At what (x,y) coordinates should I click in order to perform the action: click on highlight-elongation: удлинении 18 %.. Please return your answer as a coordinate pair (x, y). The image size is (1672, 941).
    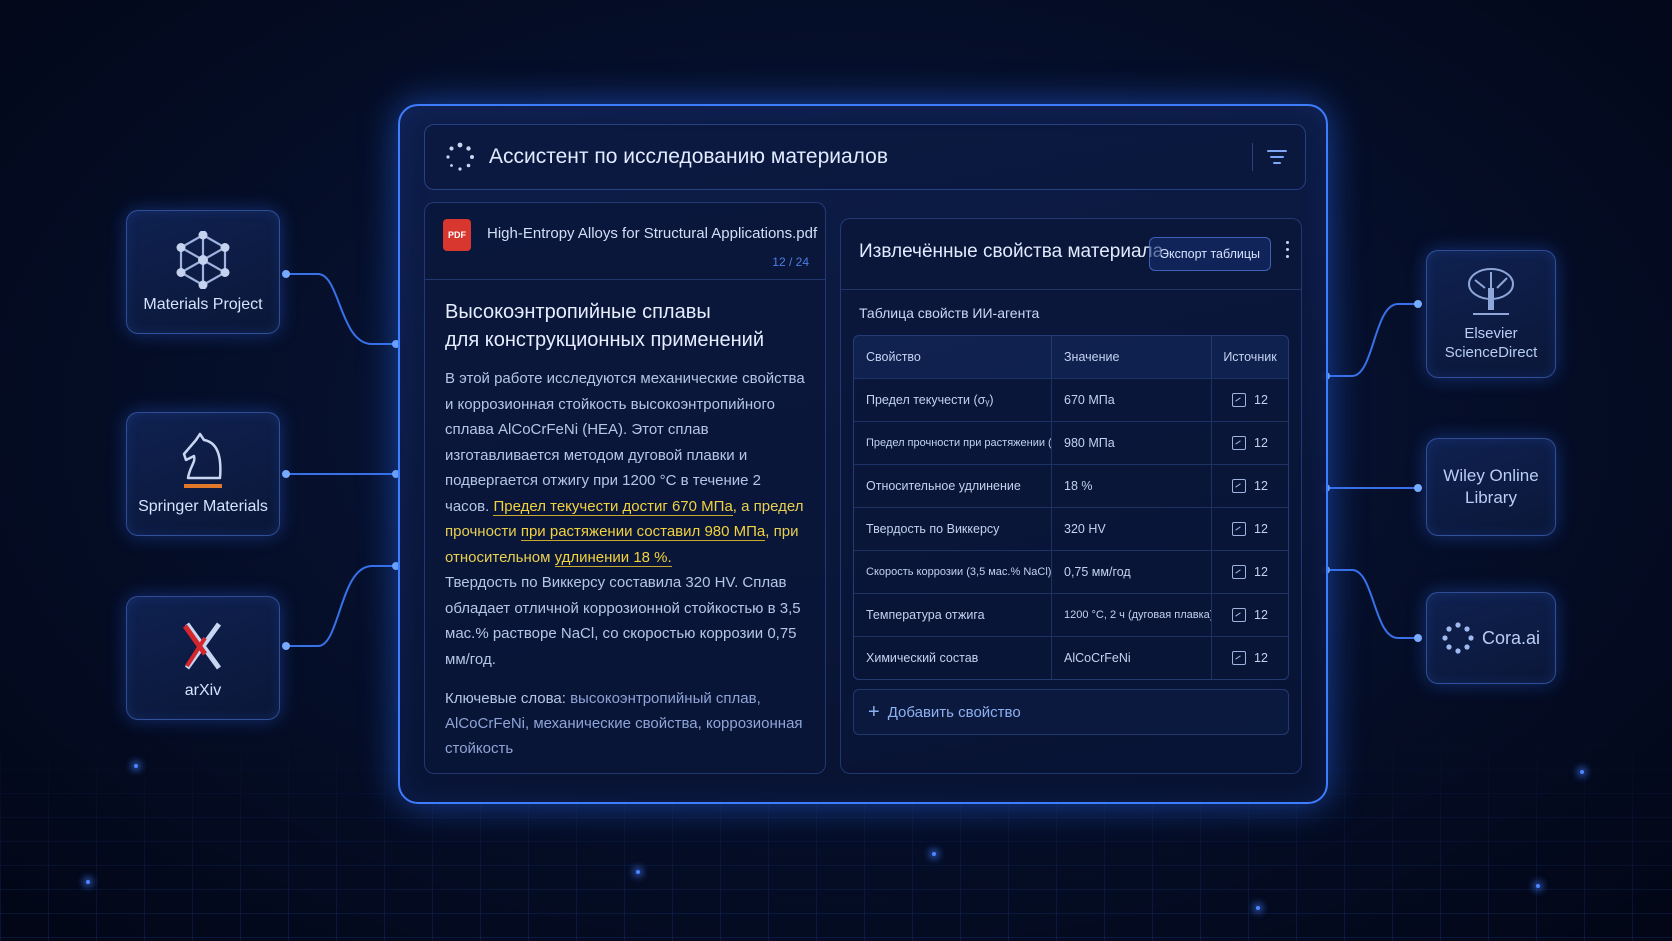
    Looking at the image, I should click on (613, 557).